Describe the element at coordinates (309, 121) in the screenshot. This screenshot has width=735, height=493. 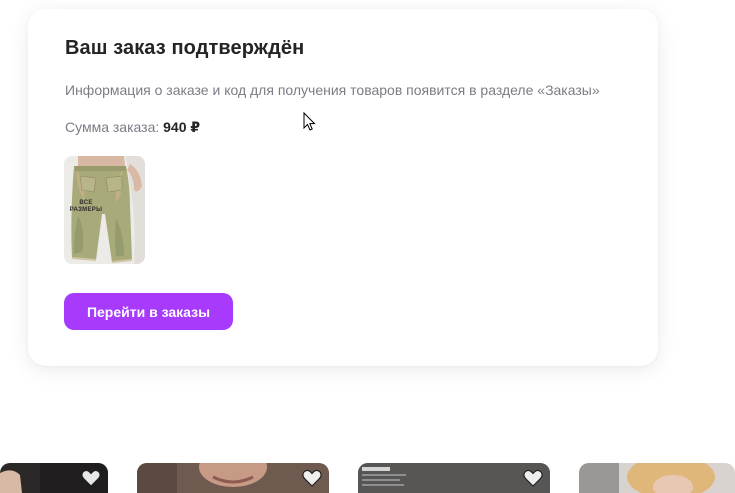
I see `mouse-cursor-icon` at that location.